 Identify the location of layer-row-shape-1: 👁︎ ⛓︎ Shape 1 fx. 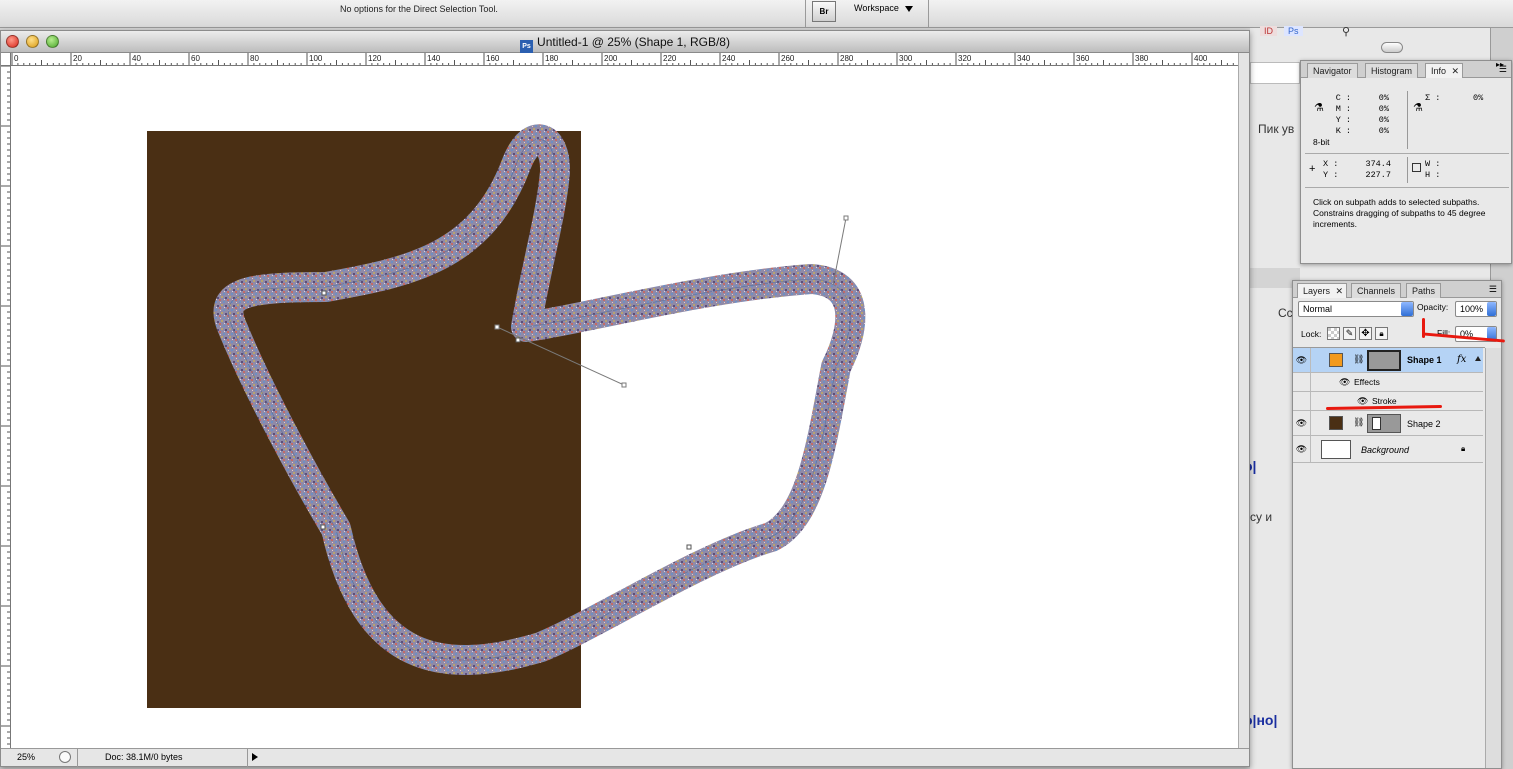
(1388, 360).